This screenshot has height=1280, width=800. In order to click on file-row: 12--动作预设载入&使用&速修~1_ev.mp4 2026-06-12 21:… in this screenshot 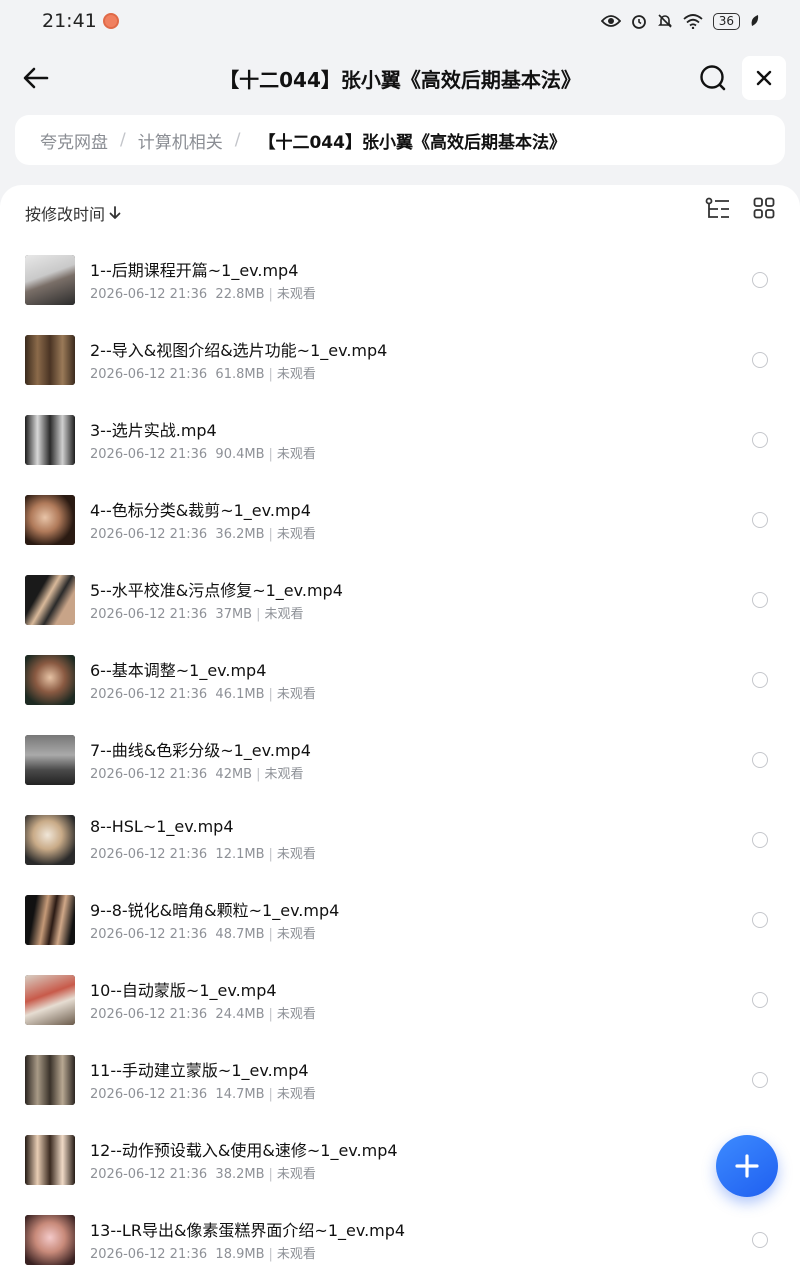, I will do `click(400, 1145)`.